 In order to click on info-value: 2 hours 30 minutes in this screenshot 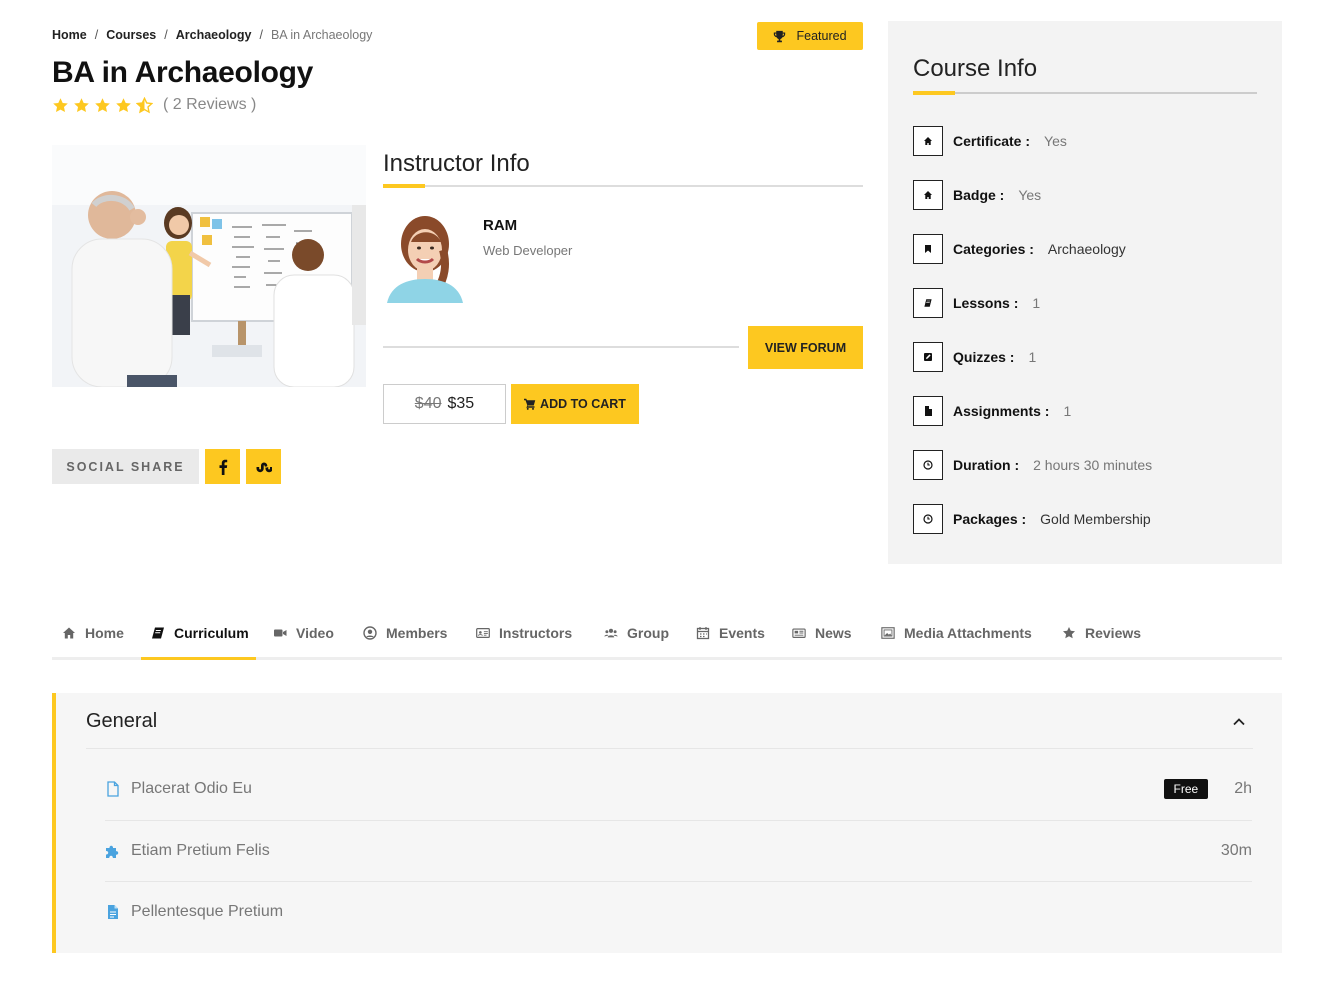, I will do `click(1093, 465)`.